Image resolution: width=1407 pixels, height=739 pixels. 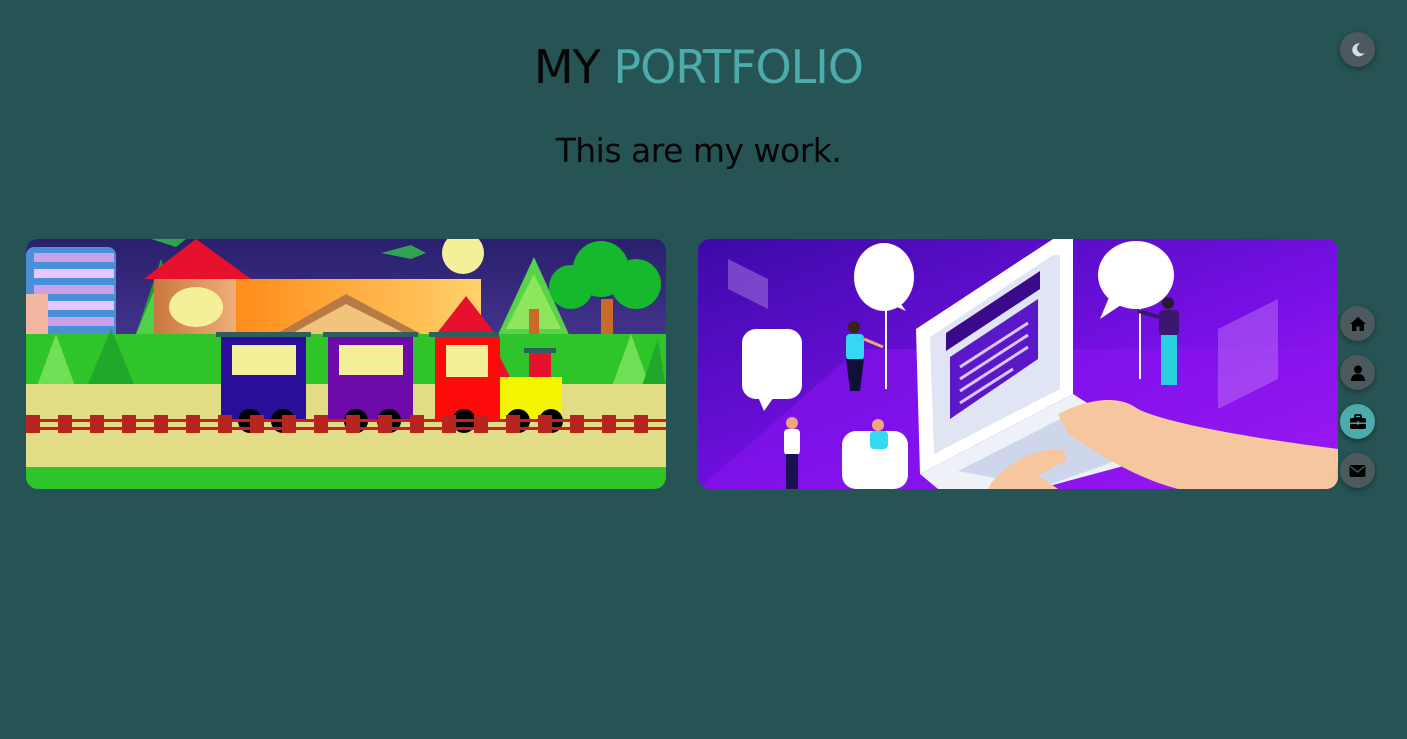 I want to click on page-subtitle: This are my work., so click(x=698, y=150).